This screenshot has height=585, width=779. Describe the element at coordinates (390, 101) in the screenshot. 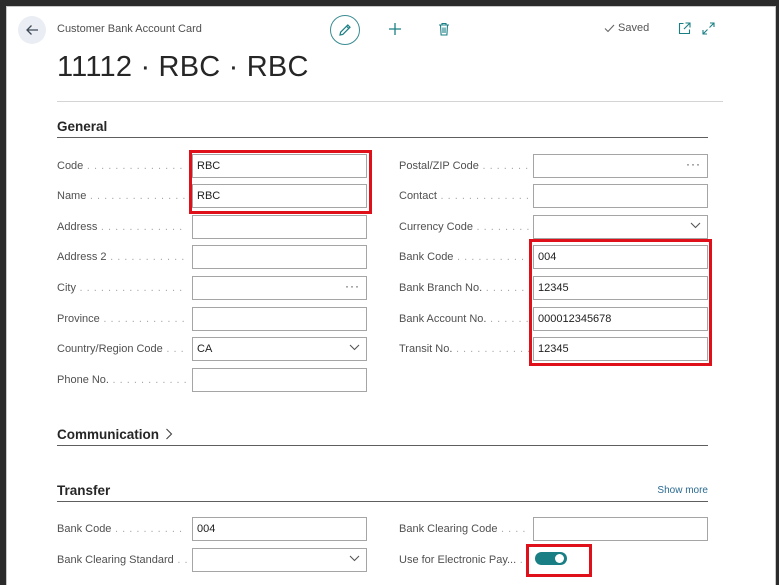

I see `title-divider` at that location.